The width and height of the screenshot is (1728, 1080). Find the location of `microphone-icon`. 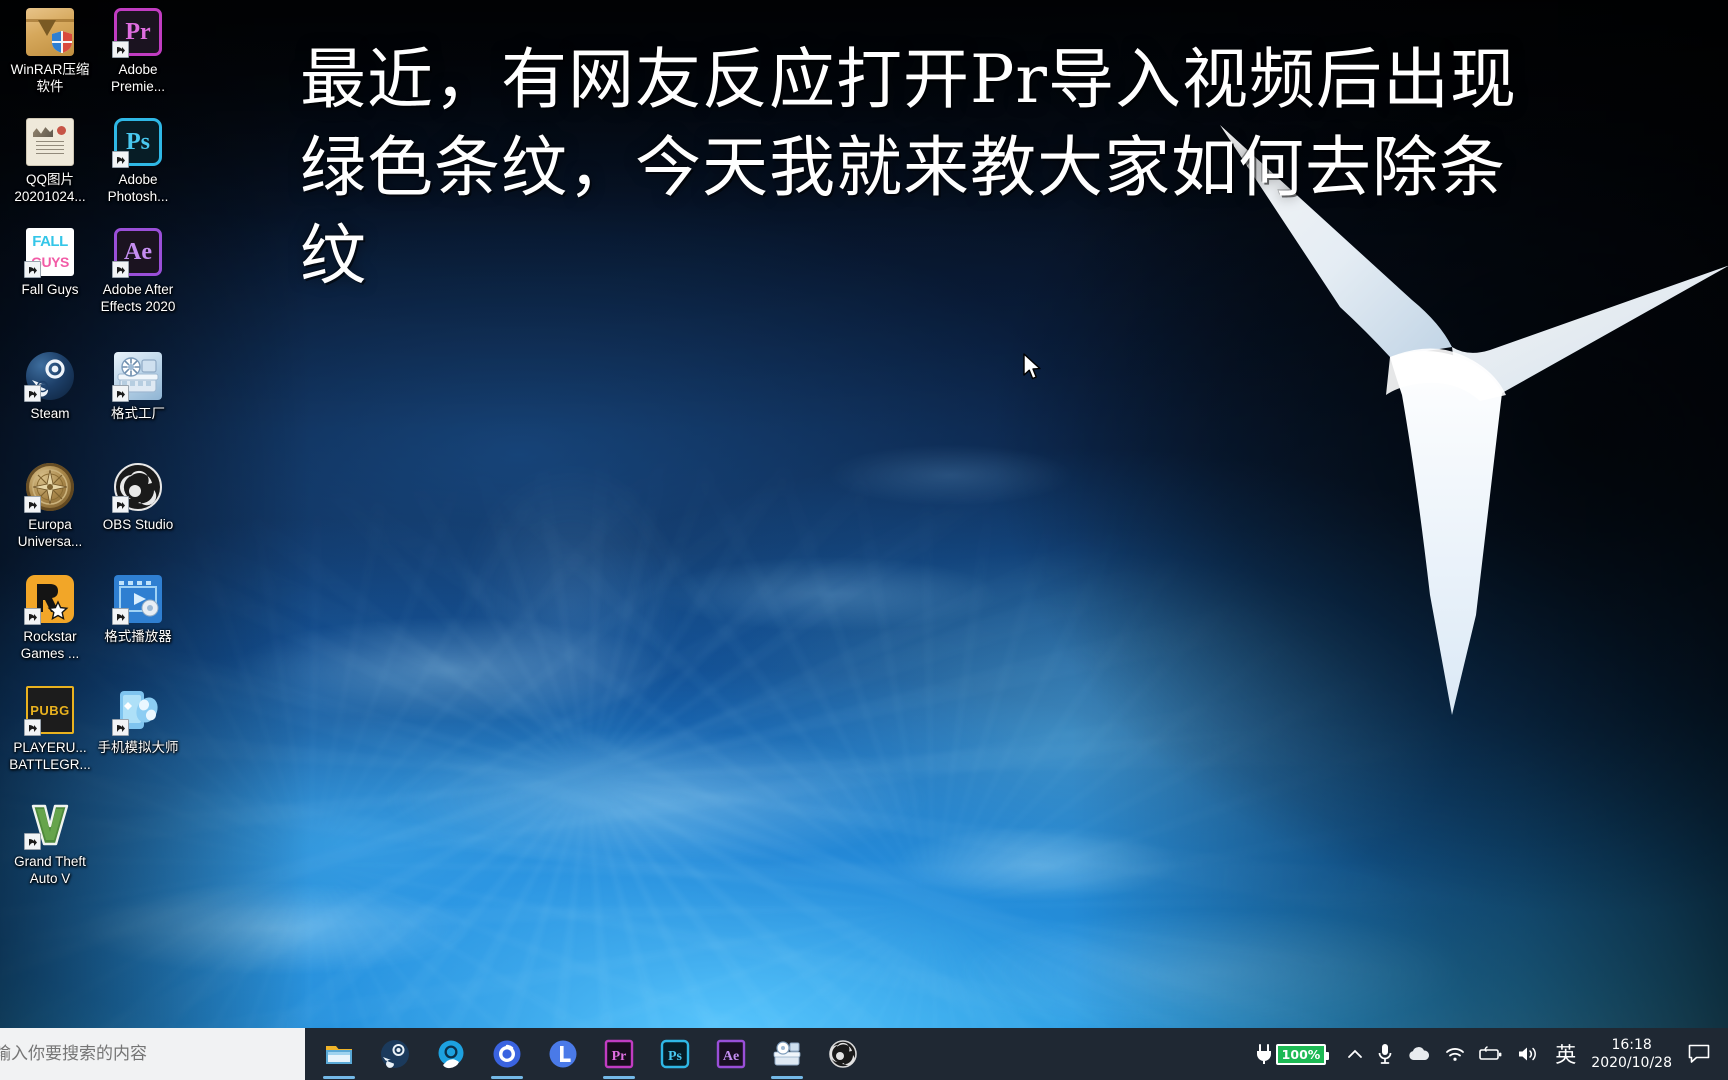

microphone-icon is located at coordinates (1385, 1054).